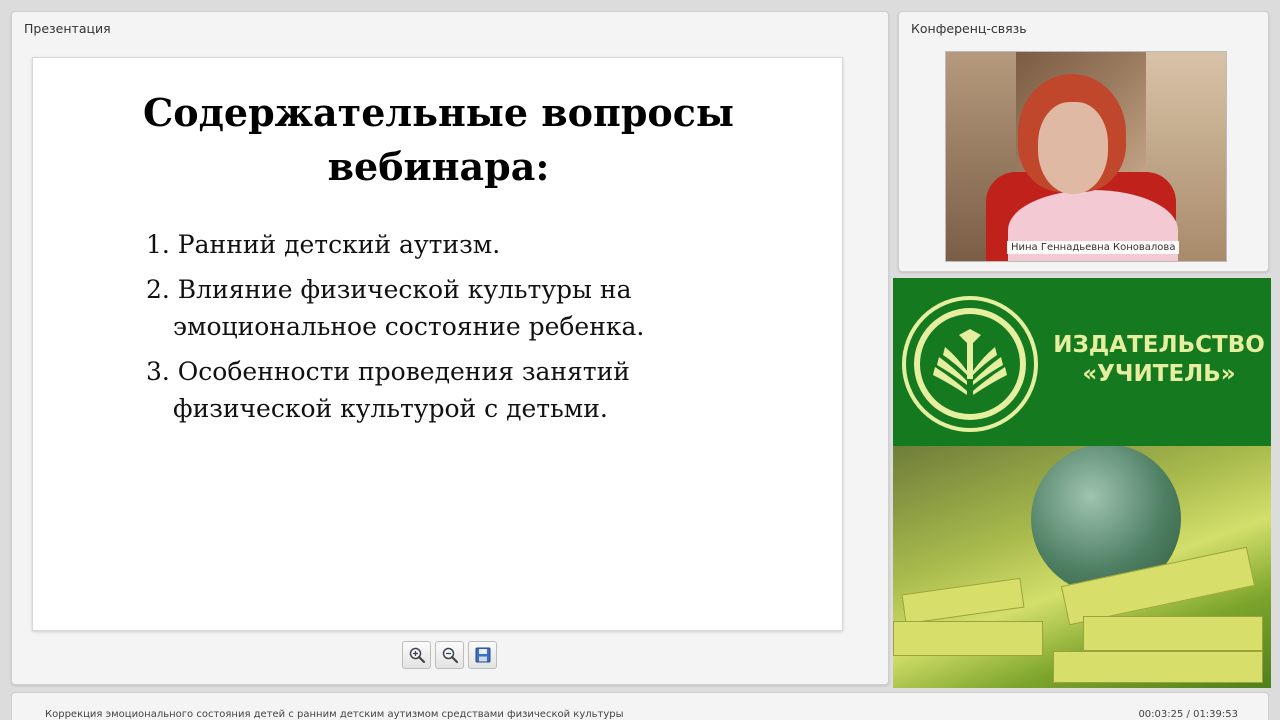 The image size is (1280, 720). I want to click on save-icon, so click(482, 655).